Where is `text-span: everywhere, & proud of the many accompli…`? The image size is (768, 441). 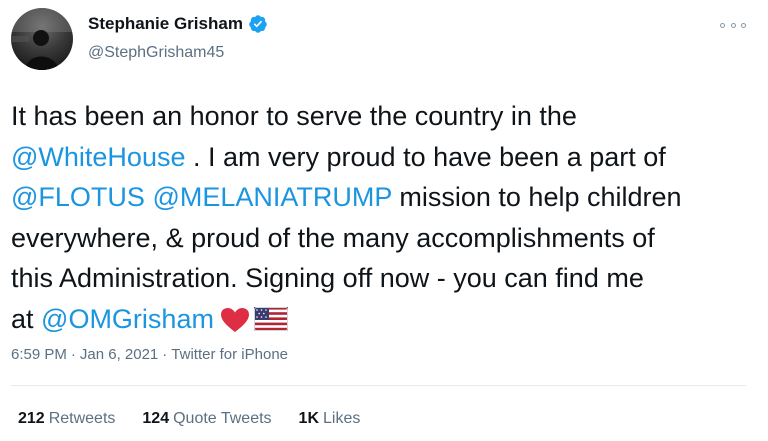 text-span: everywhere, & proud of the many accompli… is located at coordinates (333, 237).